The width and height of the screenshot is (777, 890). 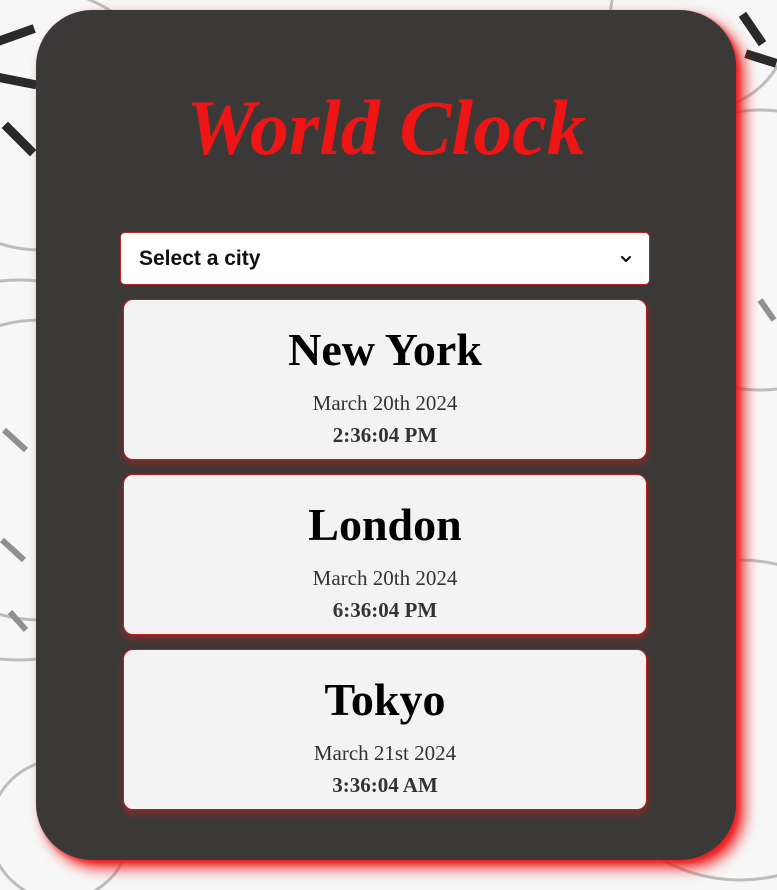 I want to click on chevron-down-icon, so click(x=626, y=258).